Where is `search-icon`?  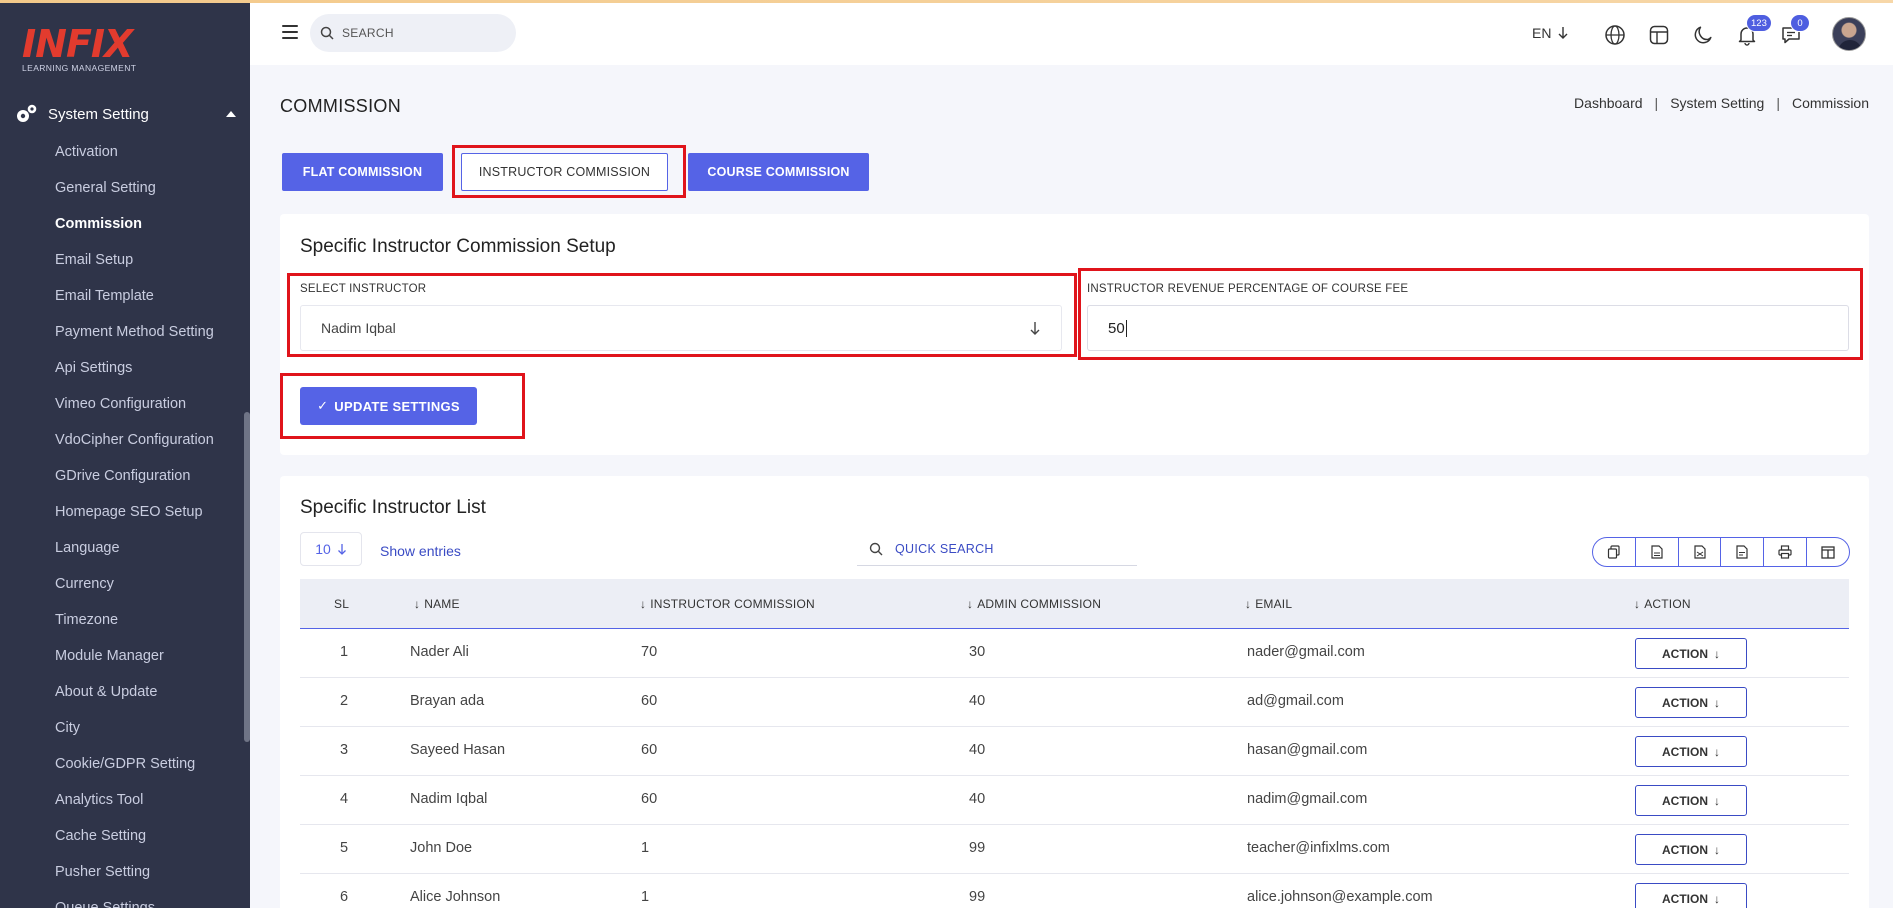 search-icon is located at coordinates (327, 33).